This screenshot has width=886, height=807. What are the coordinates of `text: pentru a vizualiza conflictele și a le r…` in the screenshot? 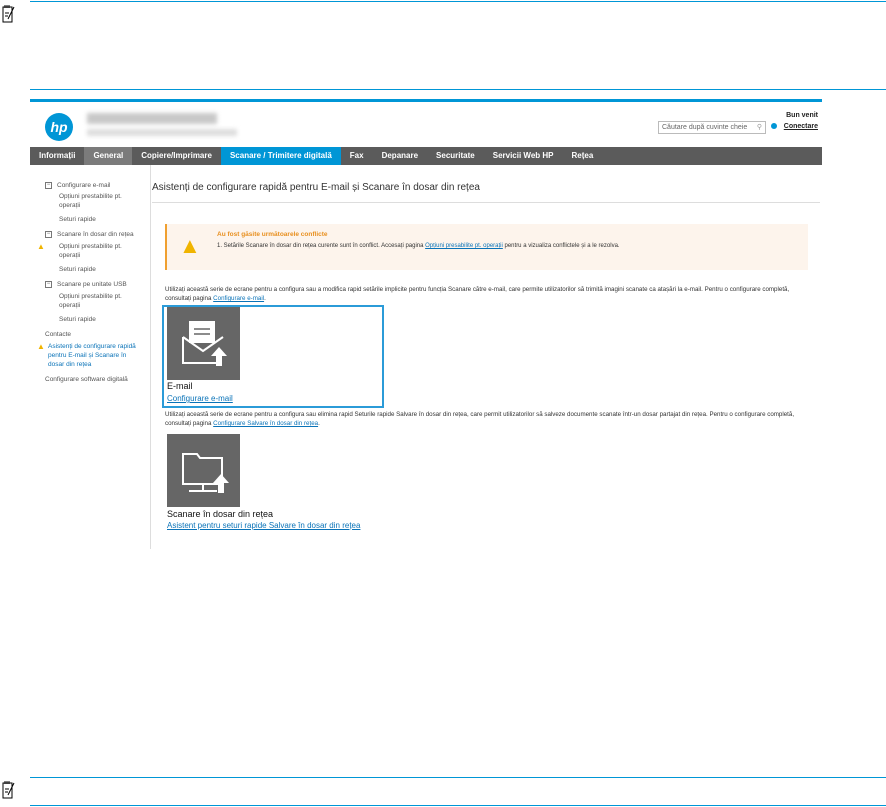 It's located at (561, 246).